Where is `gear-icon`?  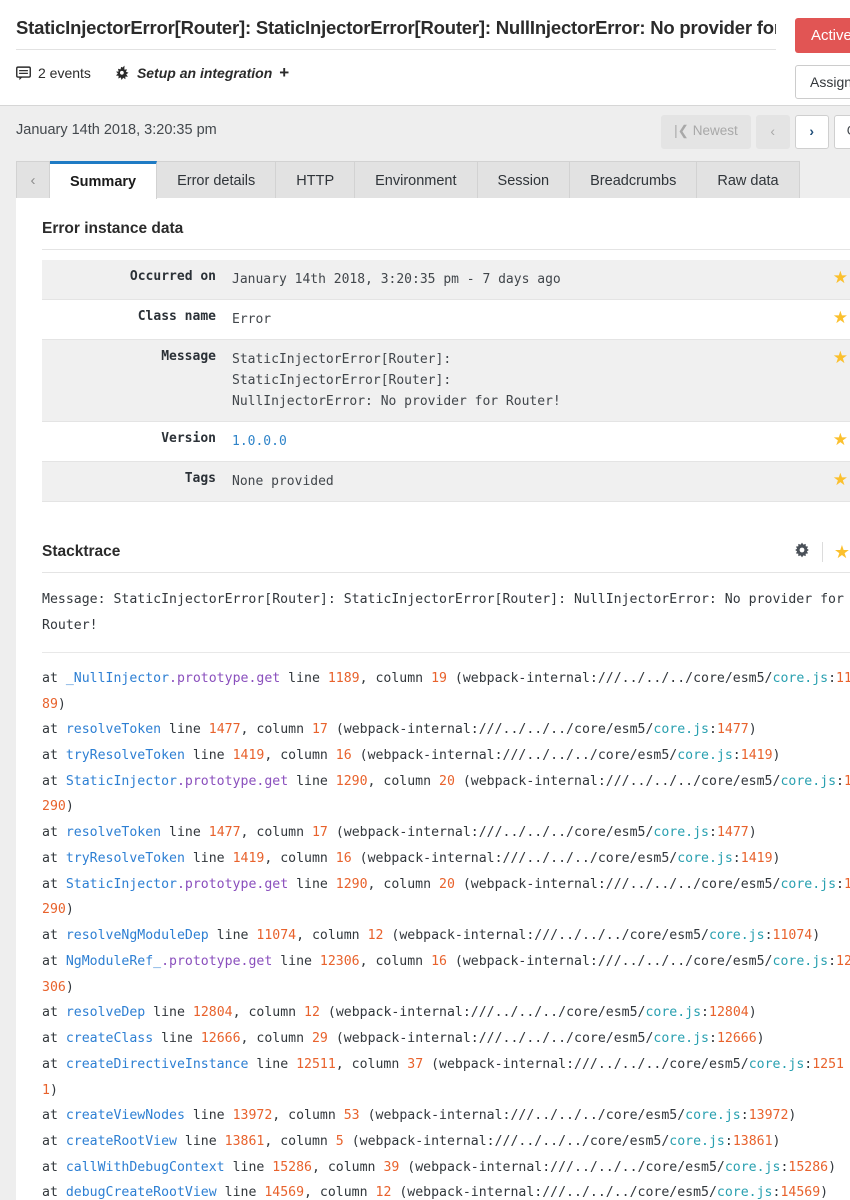 gear-icon is located at coordinates (802, 552).